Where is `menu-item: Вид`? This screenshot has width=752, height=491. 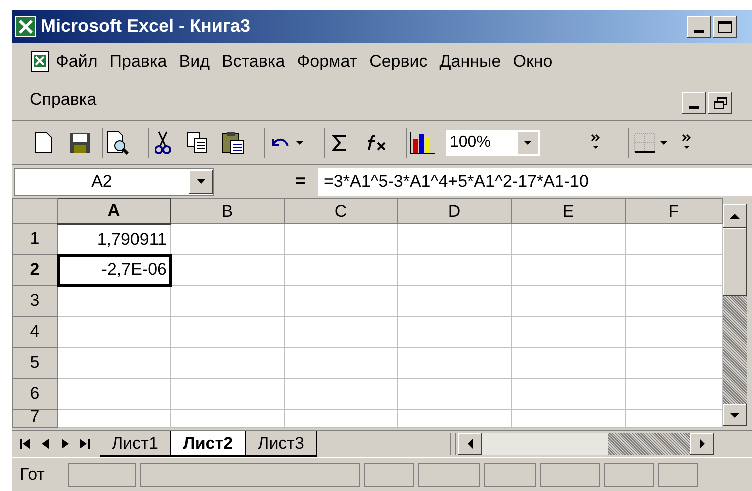
menu-item: Вид is located at coordinates (194, 62).